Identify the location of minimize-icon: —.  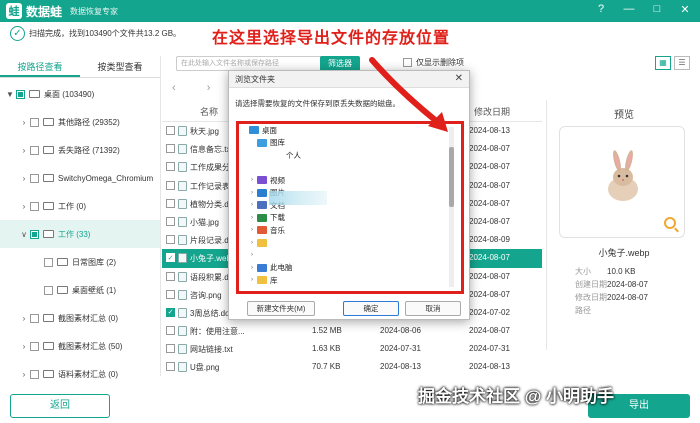
(629, 9).